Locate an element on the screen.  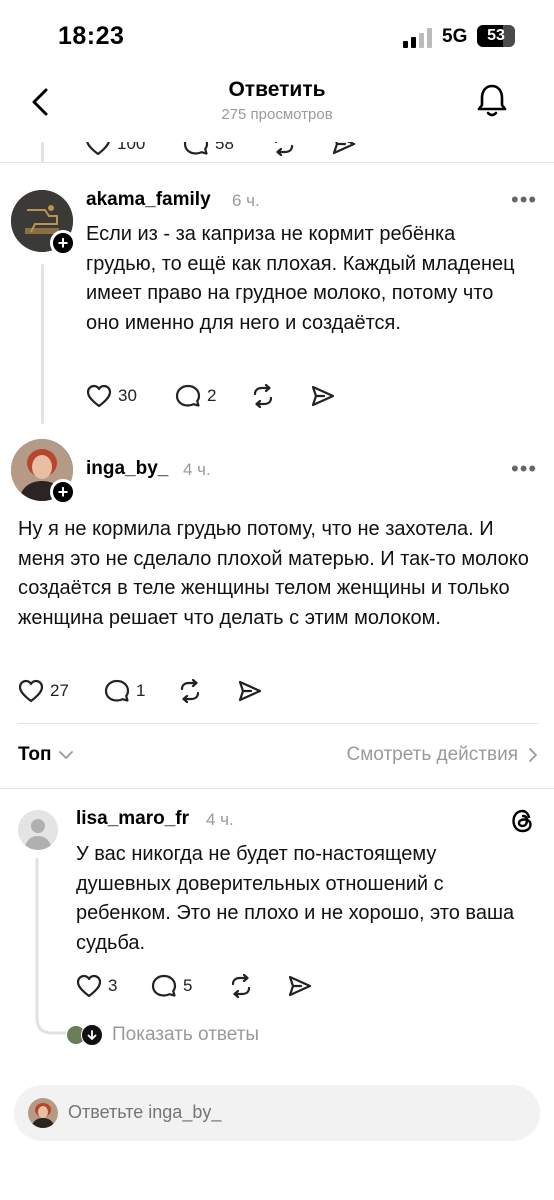
show-replies-button: Показать ответы is located at coordinates (162, 1035).